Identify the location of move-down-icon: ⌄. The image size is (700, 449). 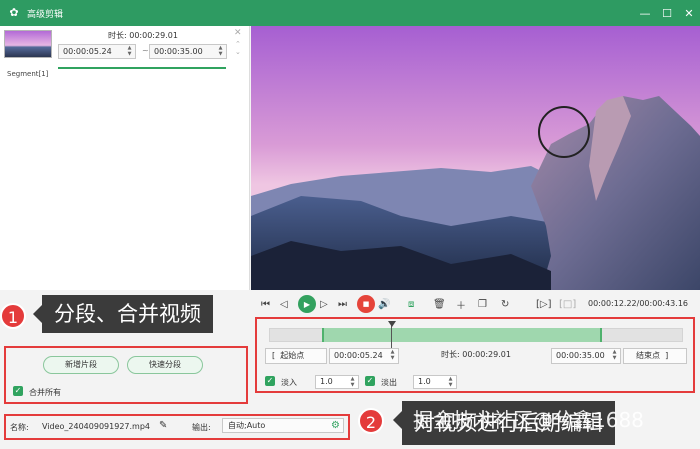
(238, 52).